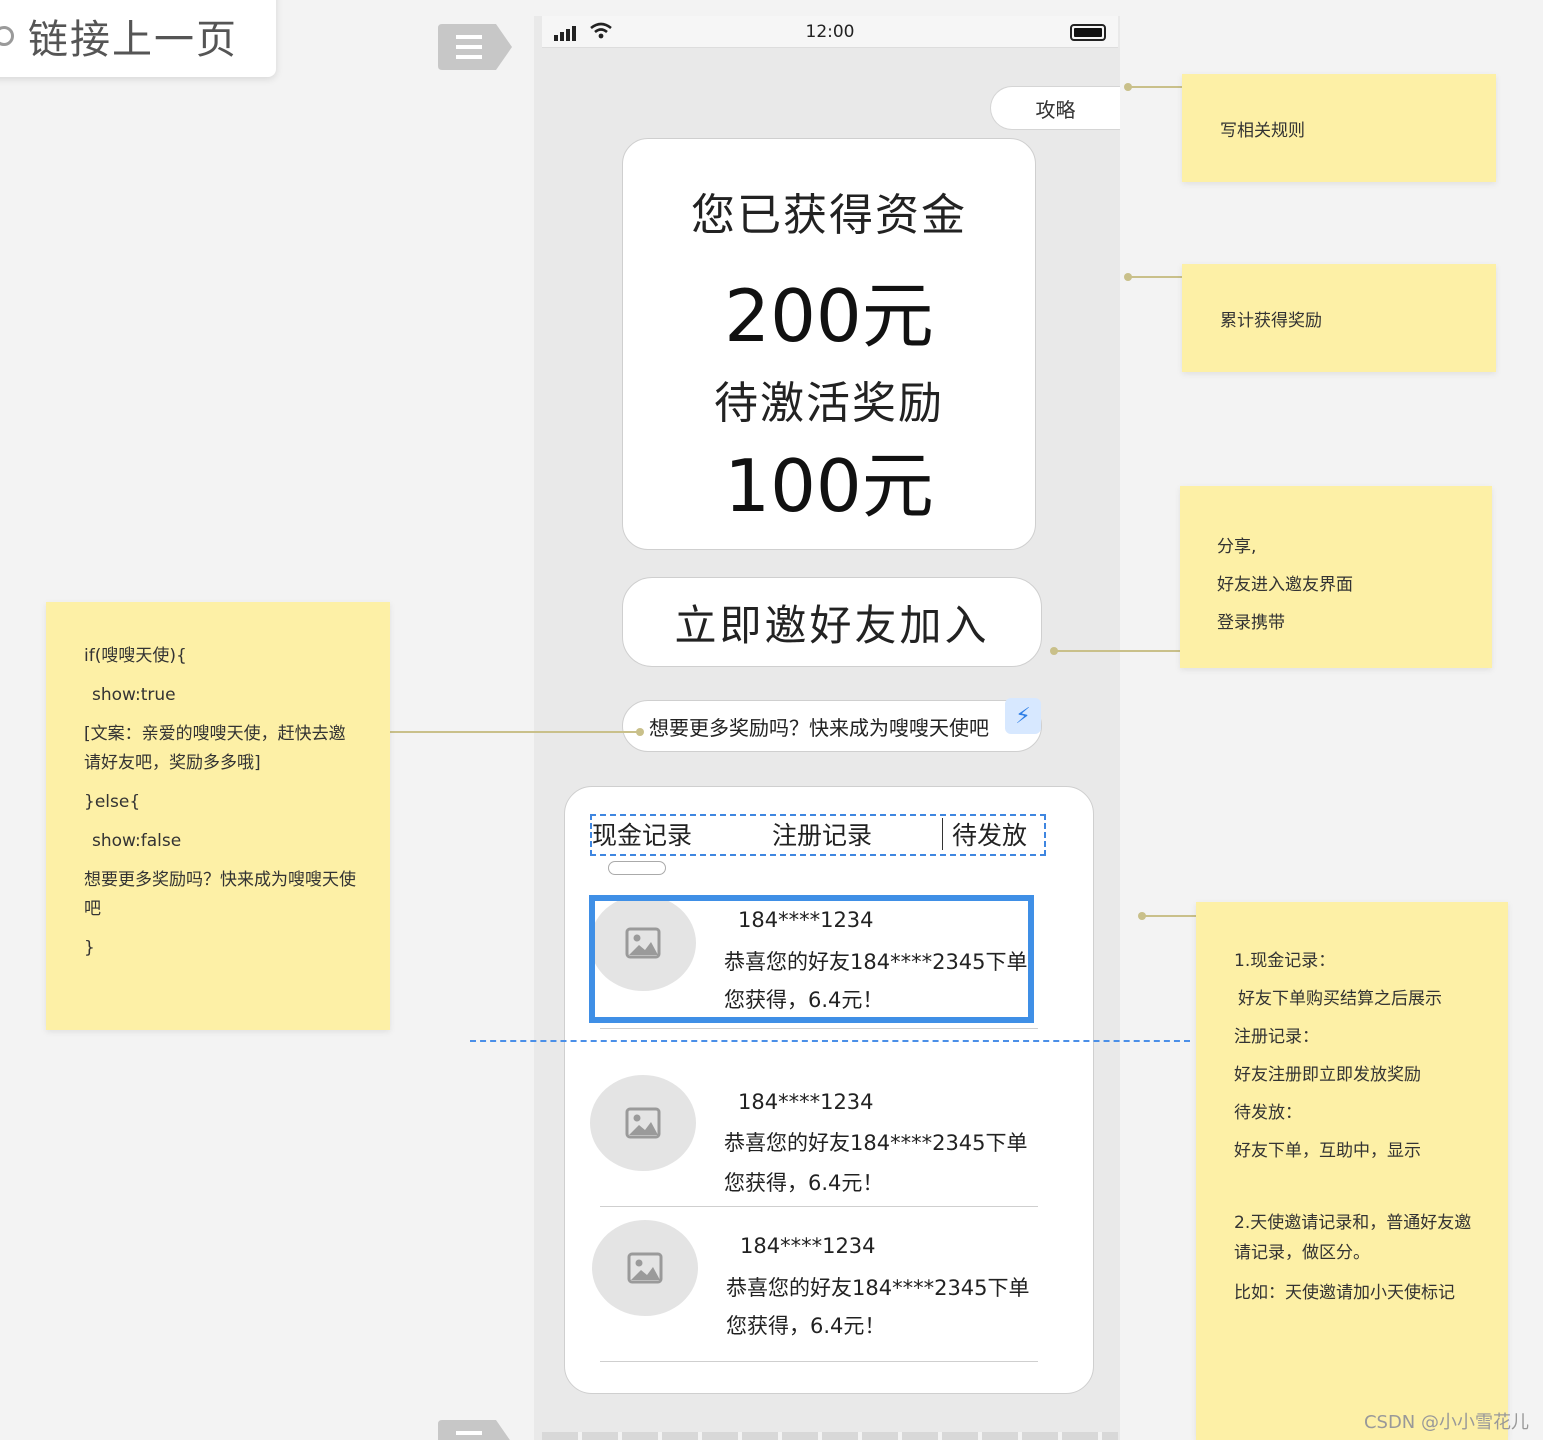  What do you see at coordinates (1446, 1422) in the screenshot?
I see `watermark: CSDN @小小雪花儿` at bounding box center [1446, 1422].